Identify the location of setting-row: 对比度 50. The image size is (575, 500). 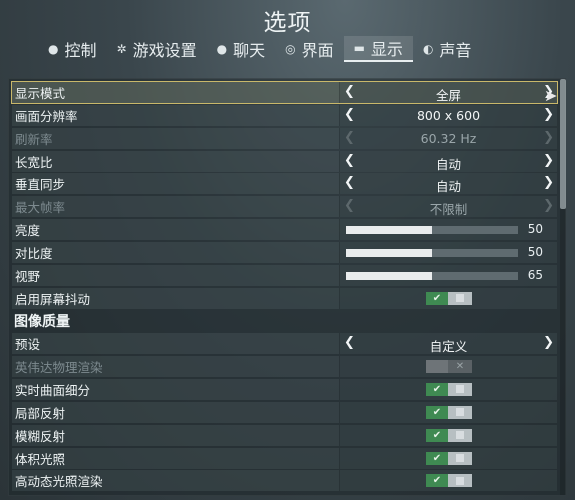
(284, 252).